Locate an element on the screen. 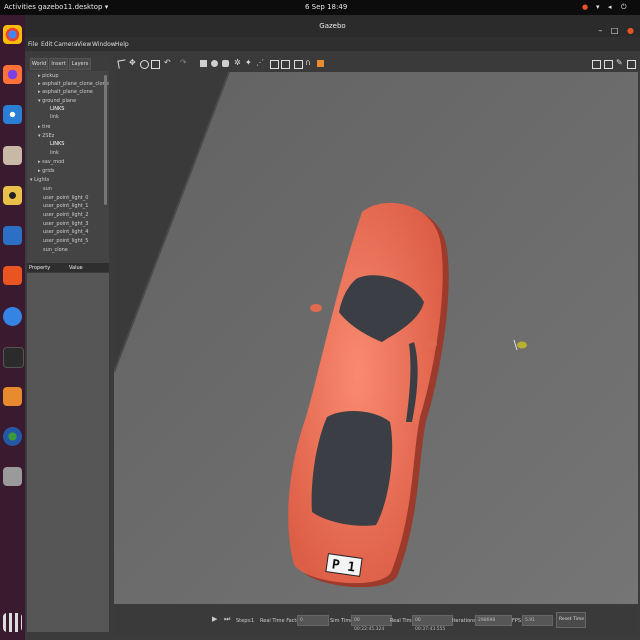 The image size is (640, 640). files-icon is located at coordinates (12, 155).